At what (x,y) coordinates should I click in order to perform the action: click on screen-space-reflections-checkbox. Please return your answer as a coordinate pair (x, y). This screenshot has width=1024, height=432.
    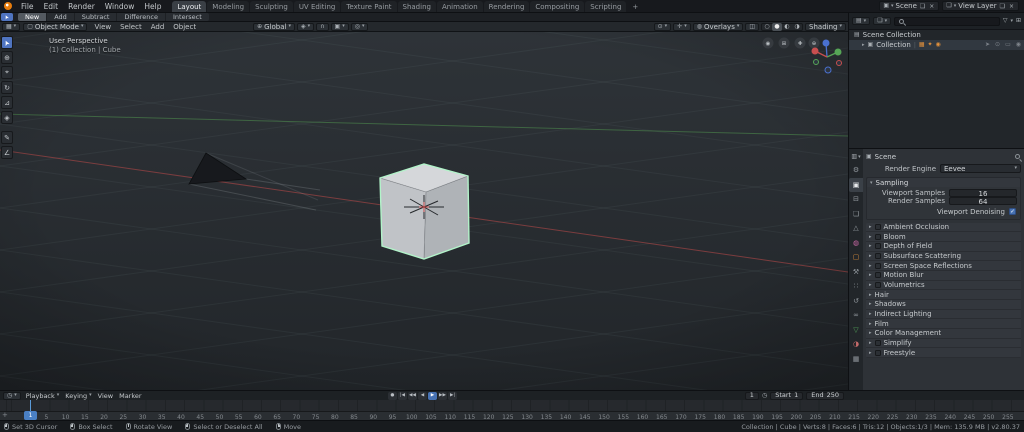
    Looking at the image, I should click on (877, 265).